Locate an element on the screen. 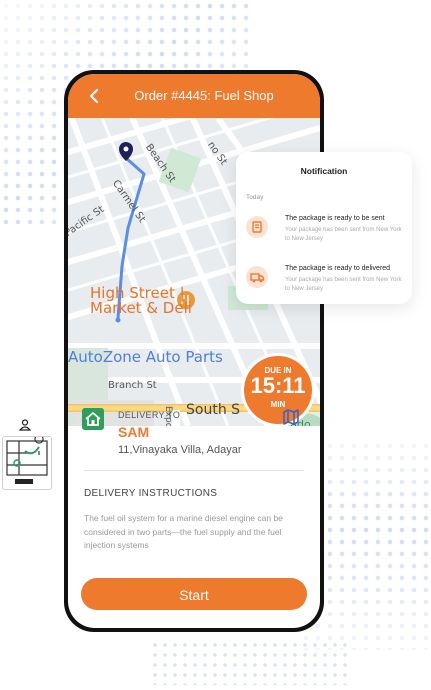 This screenshot has height=690, width=431. delivery-to-label: DELIVERY TO is located at coordinates (149, 415).